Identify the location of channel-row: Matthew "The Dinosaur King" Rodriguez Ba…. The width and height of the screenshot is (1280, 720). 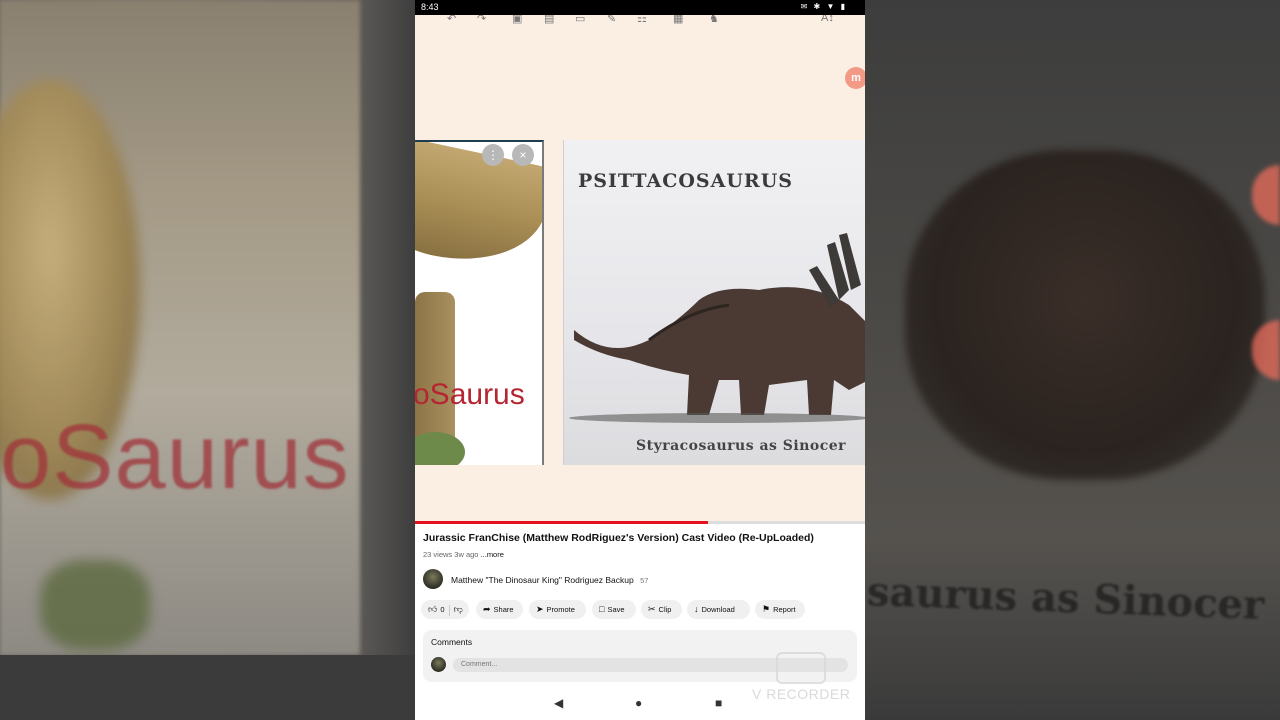
(638, 580).